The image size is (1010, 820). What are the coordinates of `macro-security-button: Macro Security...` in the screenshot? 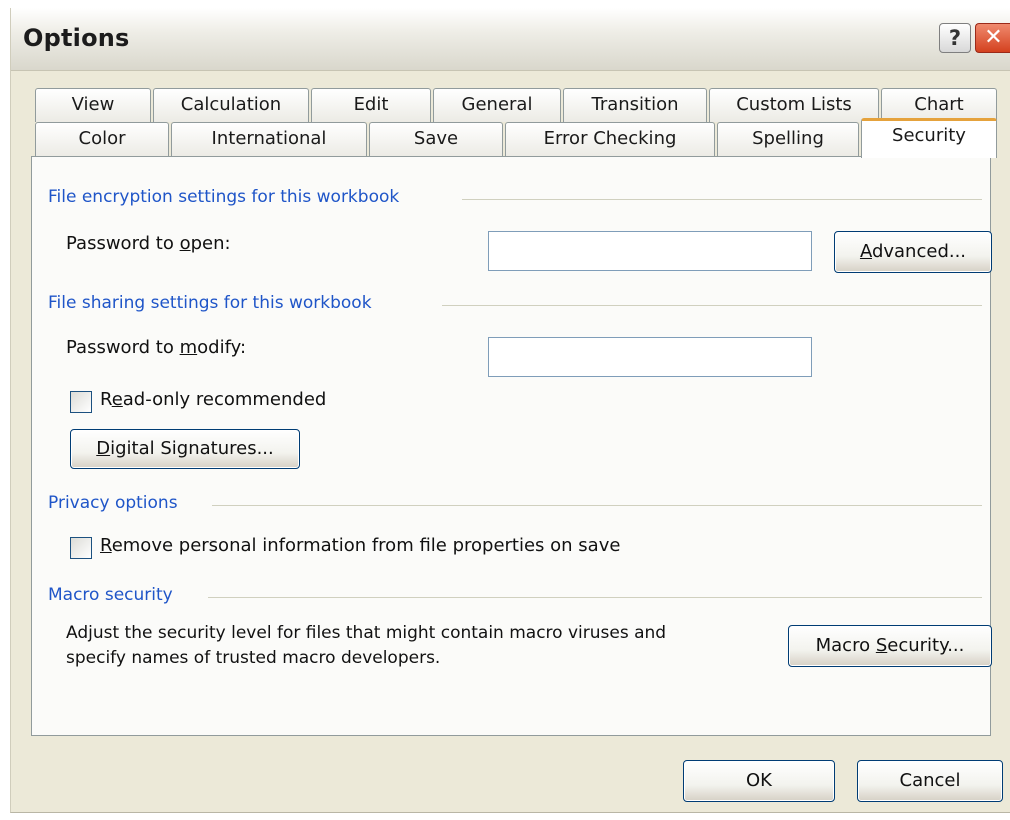 It's located at (890, 646).